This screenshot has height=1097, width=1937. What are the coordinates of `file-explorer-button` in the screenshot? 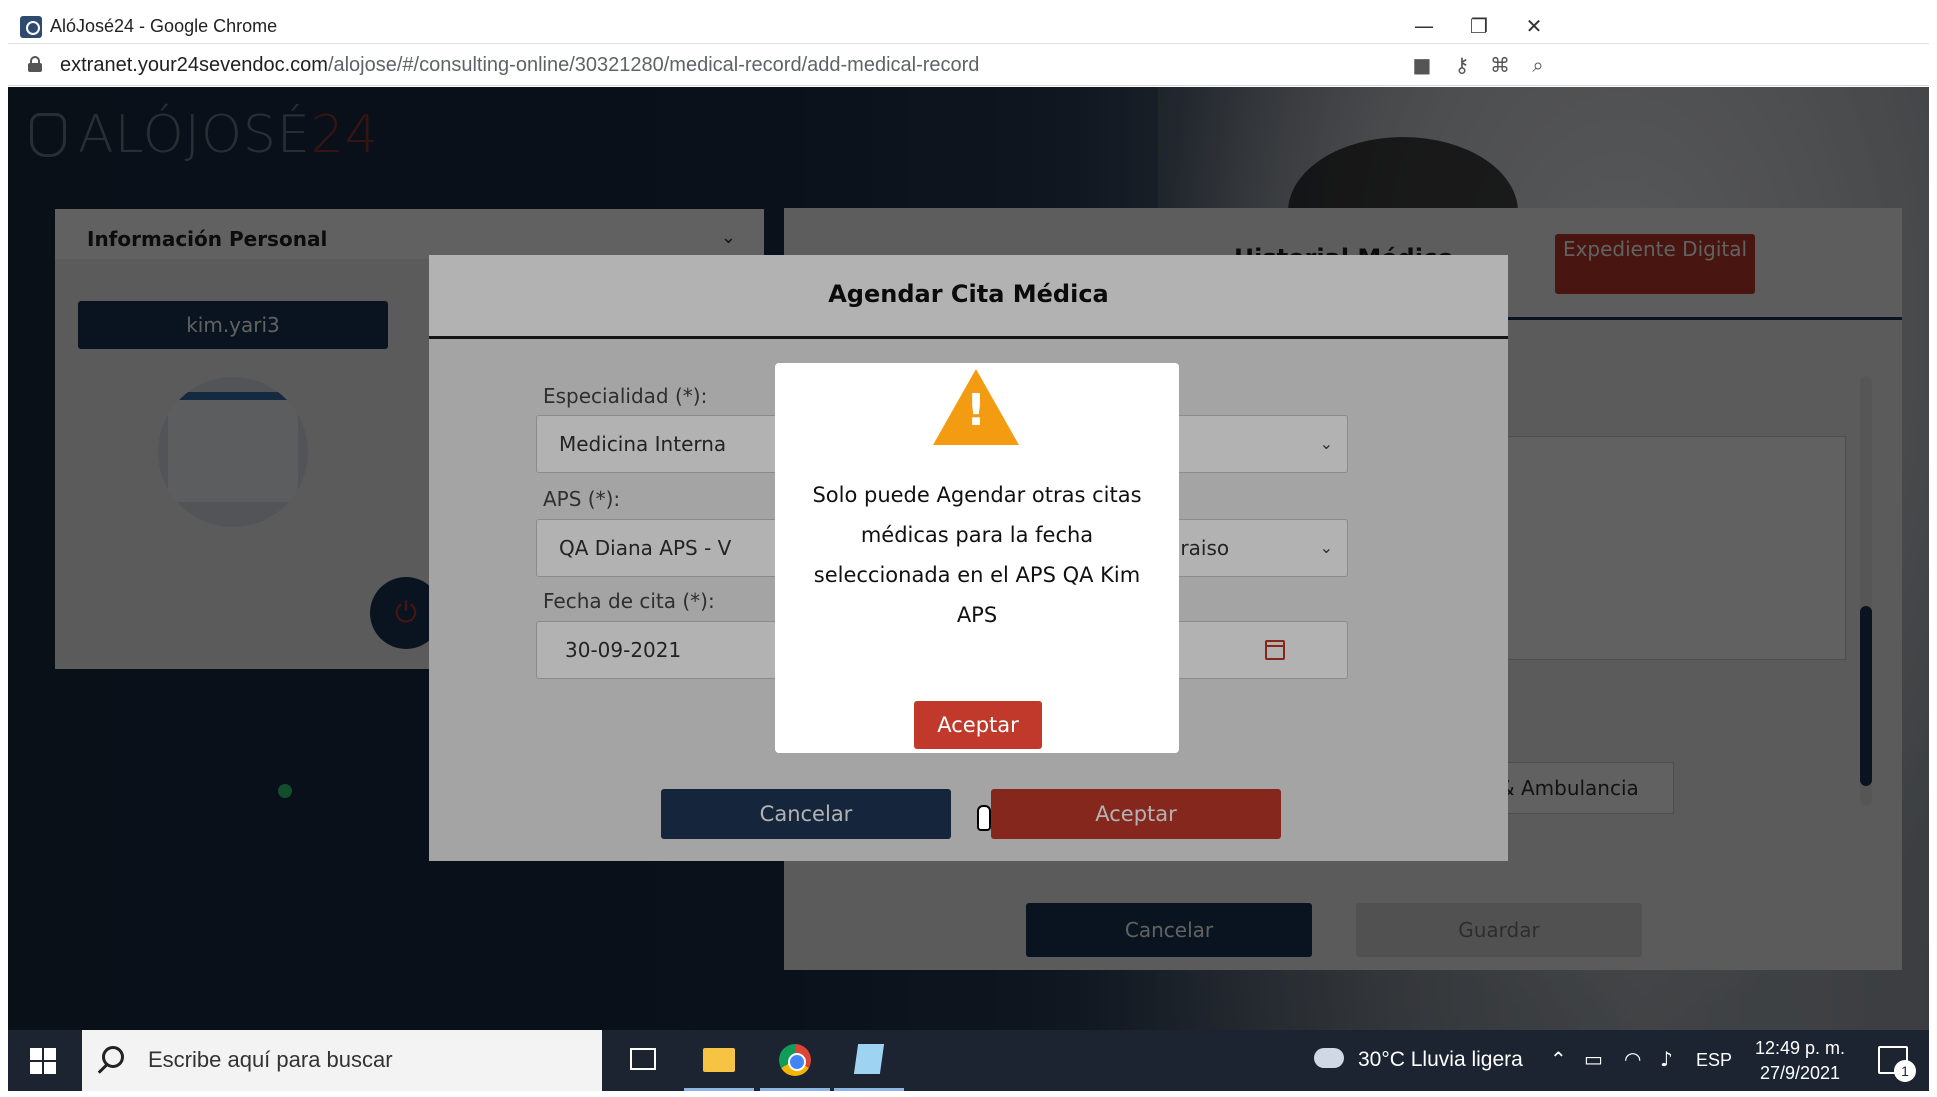 It's located at (719, 1060).